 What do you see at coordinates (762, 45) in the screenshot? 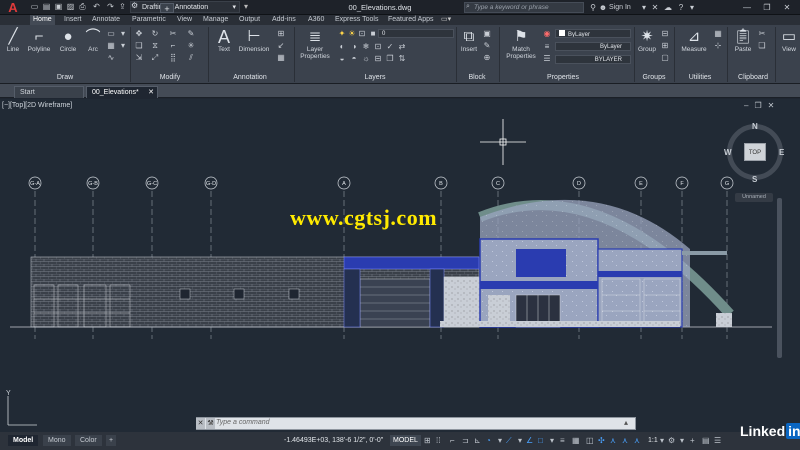
I see `copy-clip-icon: ❏` at bounding box center [762, 45].